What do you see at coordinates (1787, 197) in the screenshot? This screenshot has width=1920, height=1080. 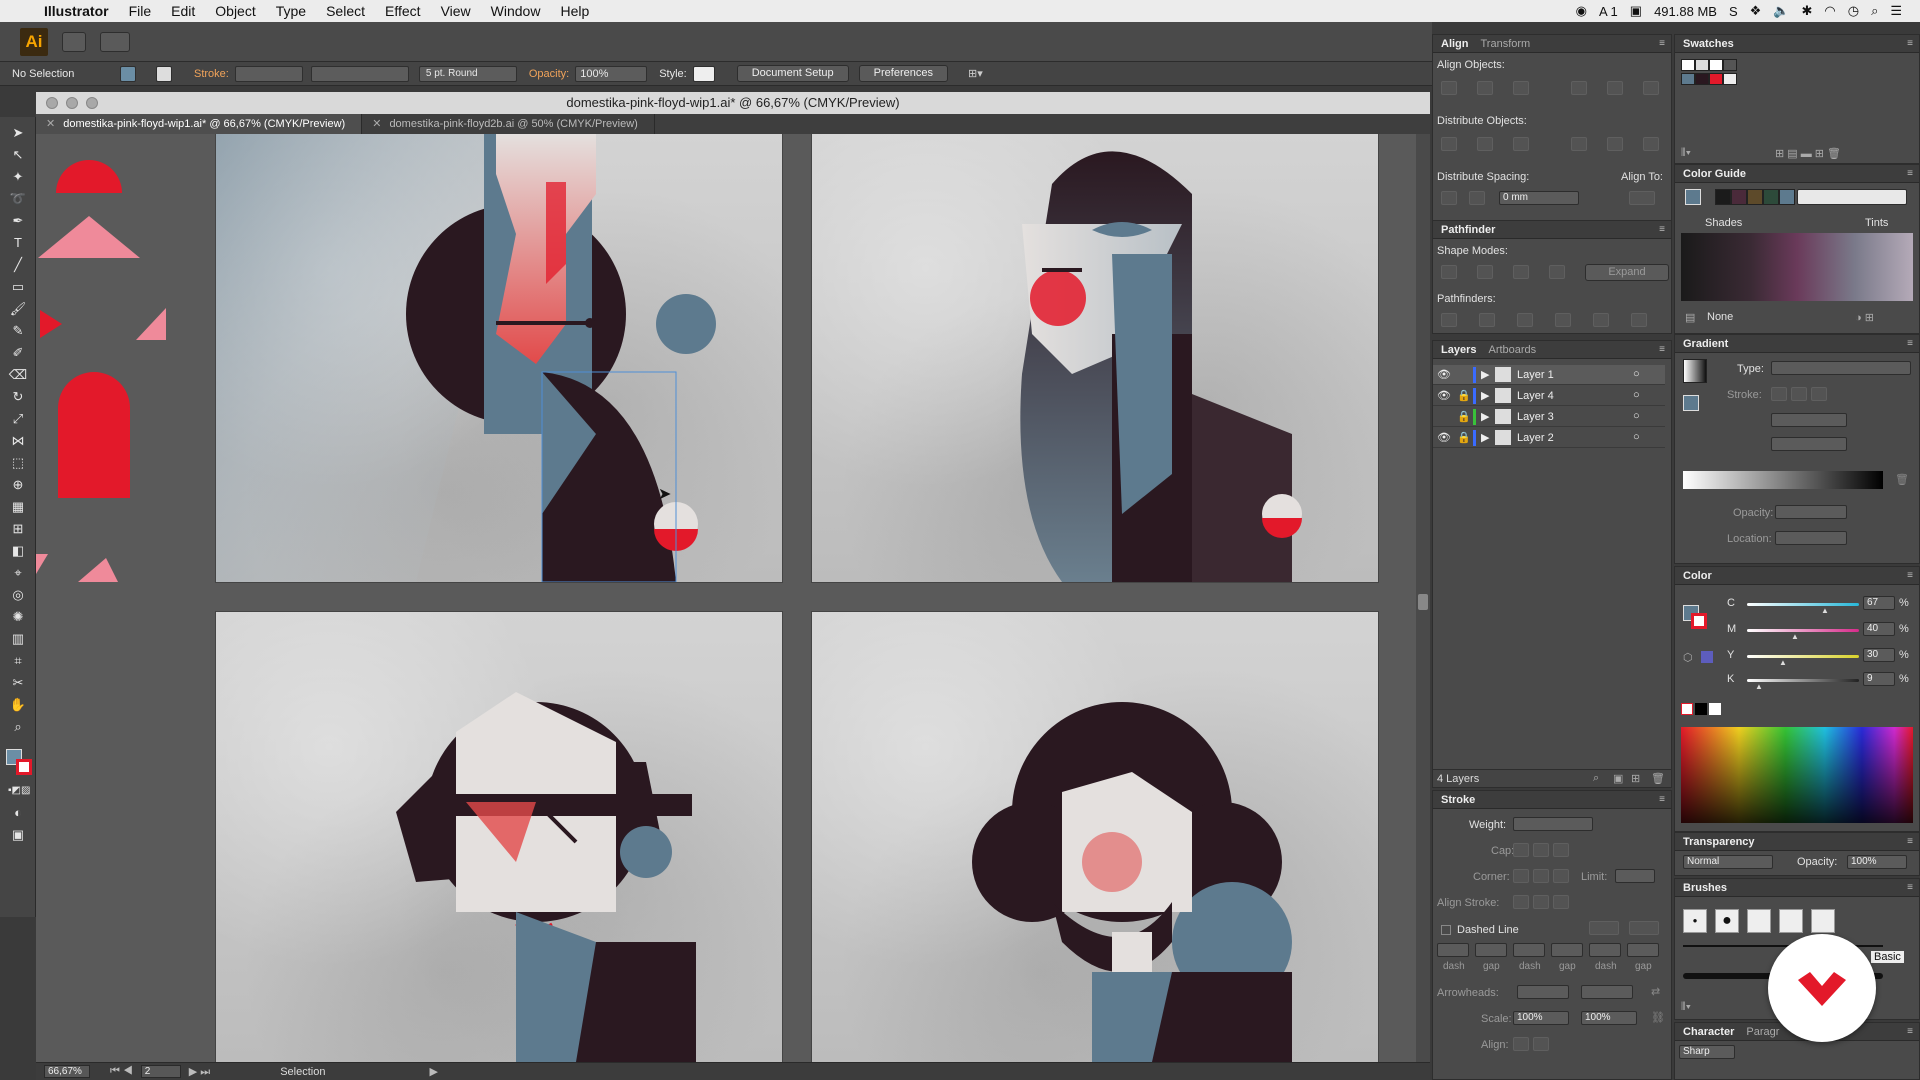 I see `harmony-swatch` at bounding box center [1787, 197].